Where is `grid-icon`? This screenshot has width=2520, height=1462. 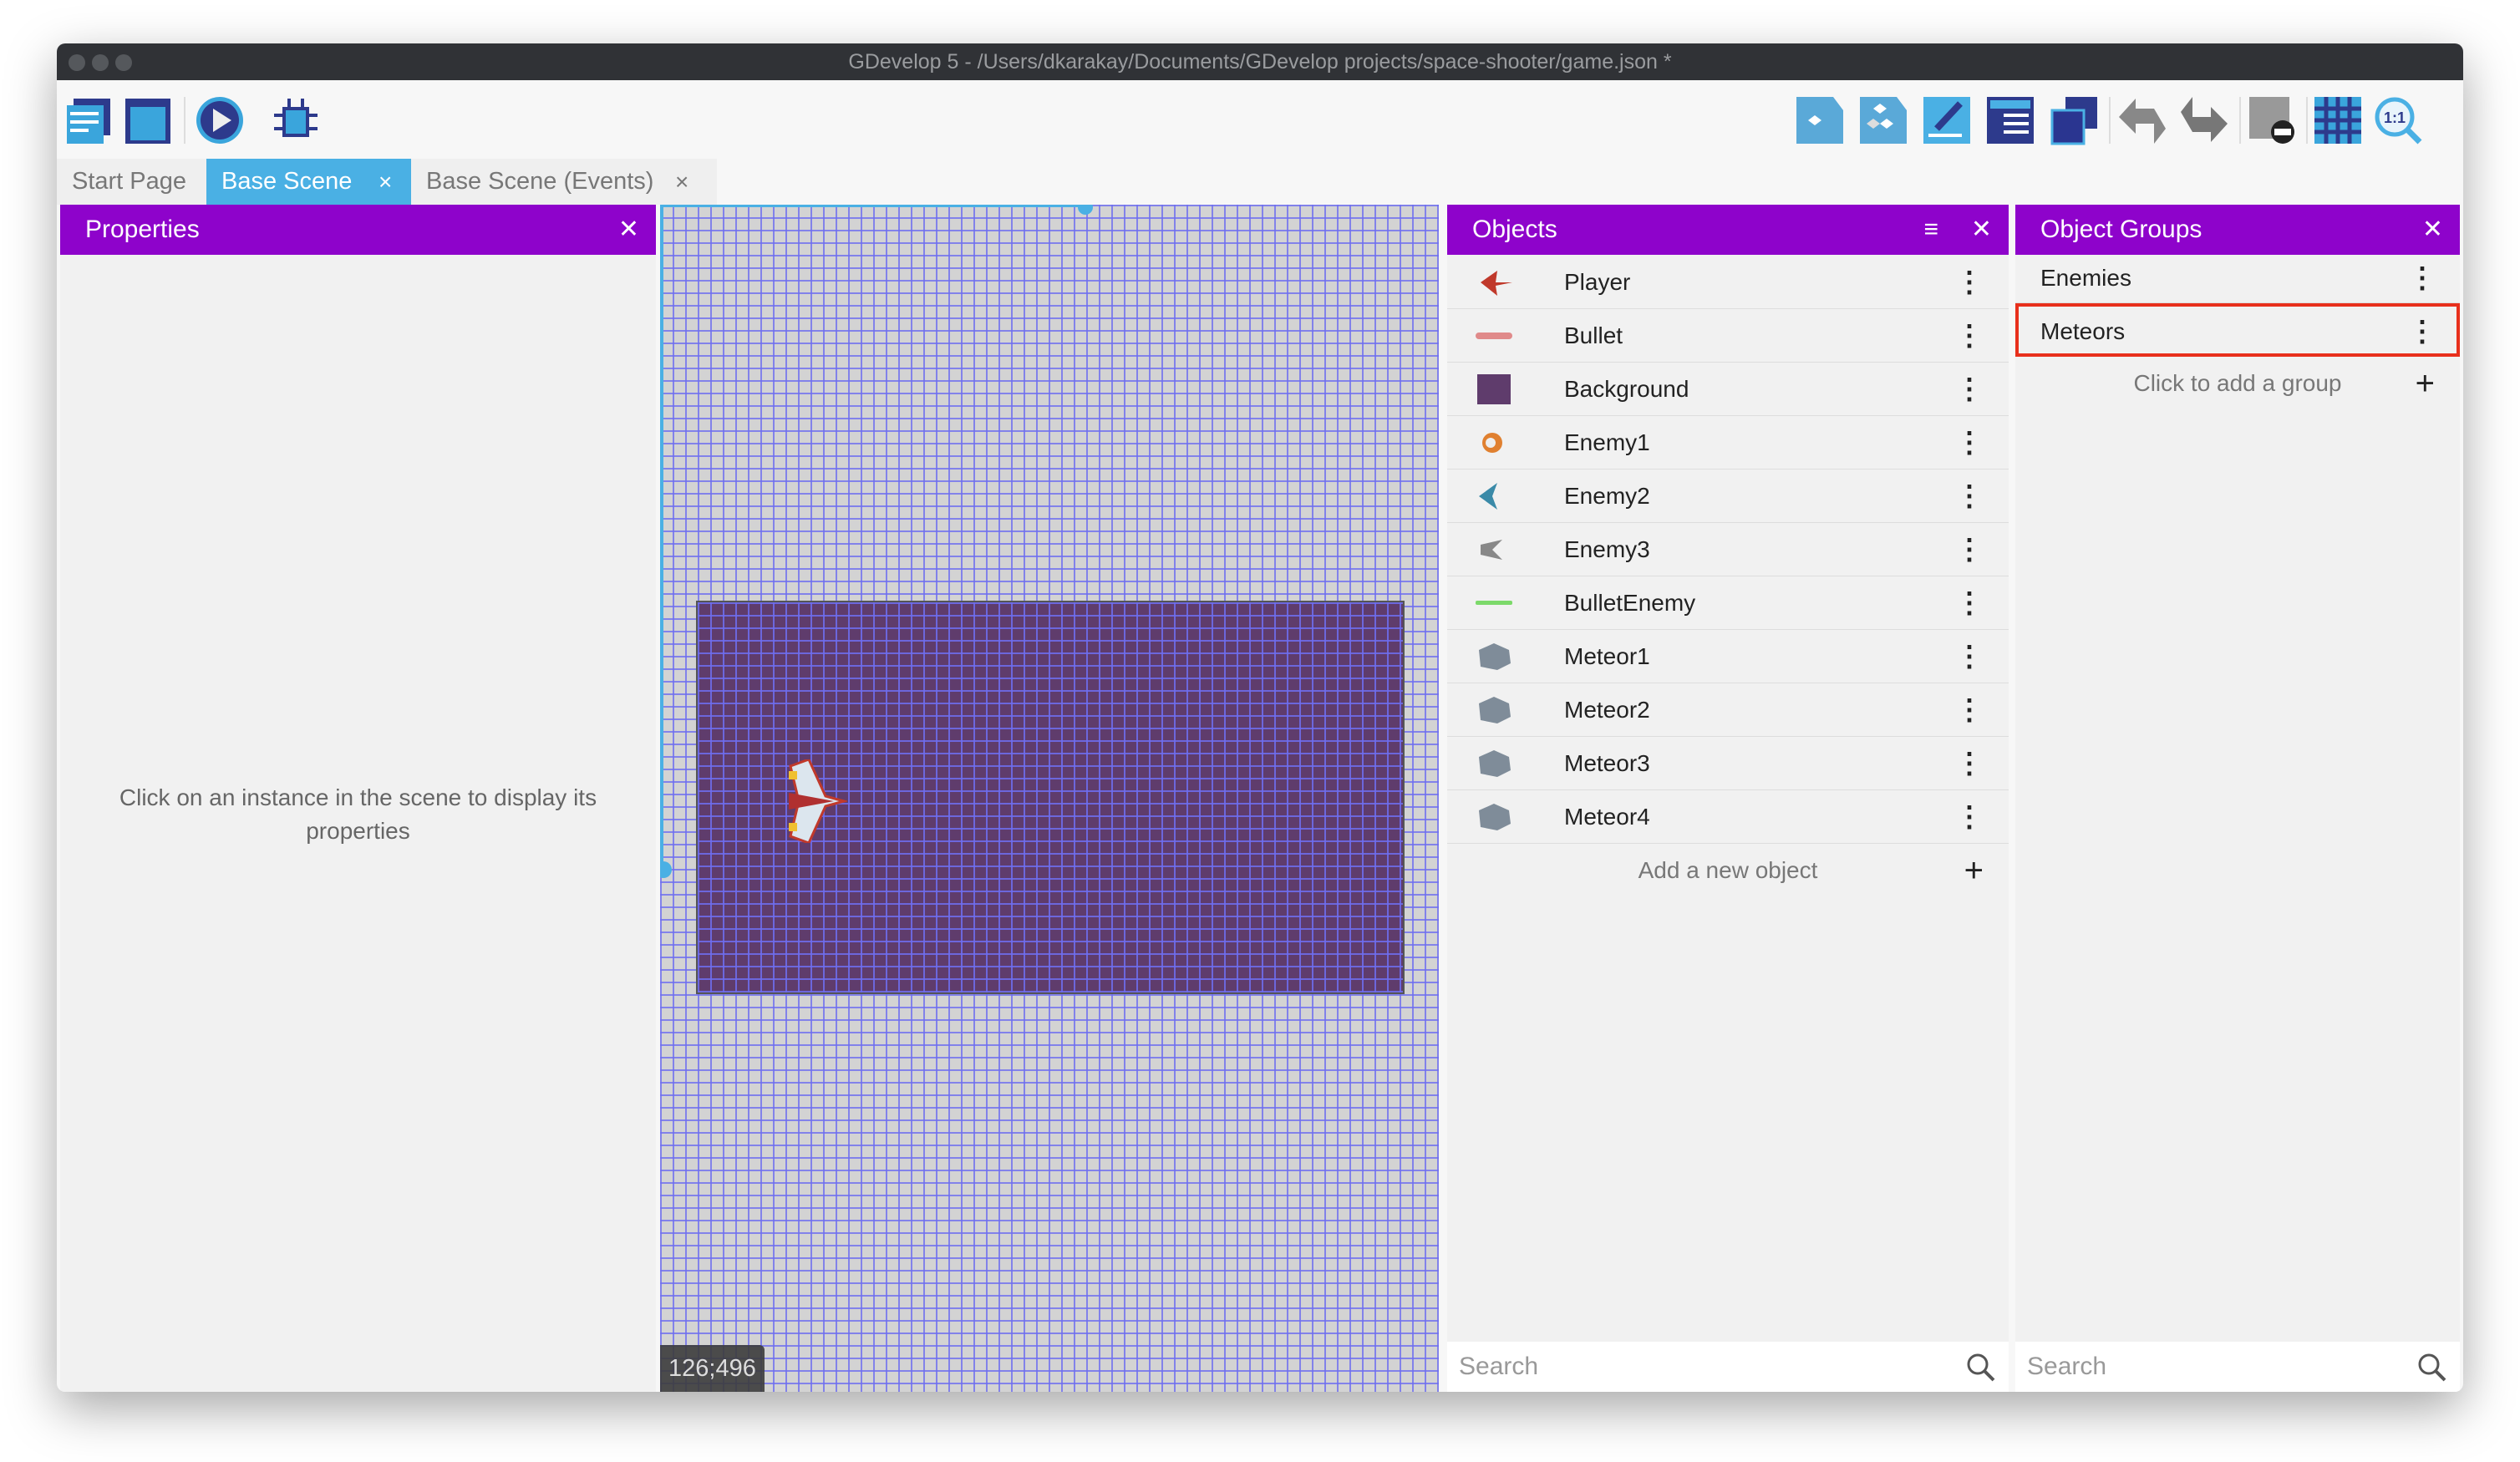
grid-icon is located at coordinates (2338, 120).